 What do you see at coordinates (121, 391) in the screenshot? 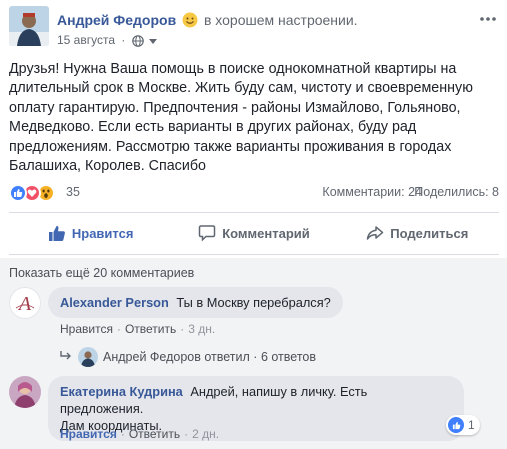
I see `comment-author: Екатерина Кудрина` at bounding box center [121, 391].